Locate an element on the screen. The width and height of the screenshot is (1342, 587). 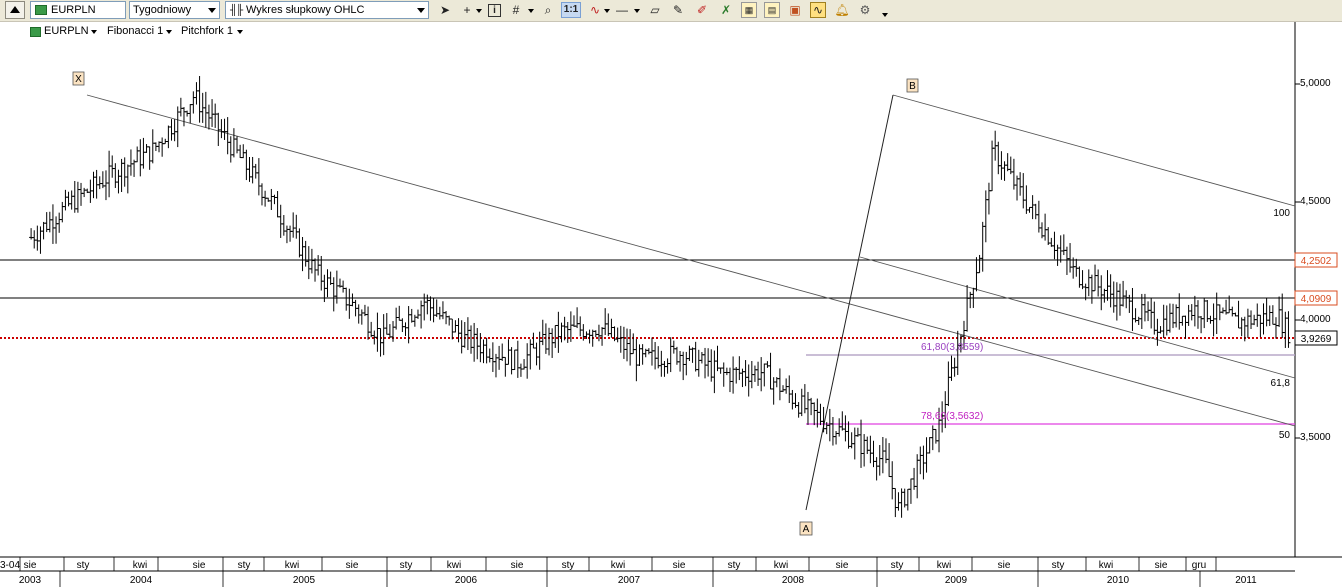
bell-icon: 🔔︎ is located at coordinates (842, 10).